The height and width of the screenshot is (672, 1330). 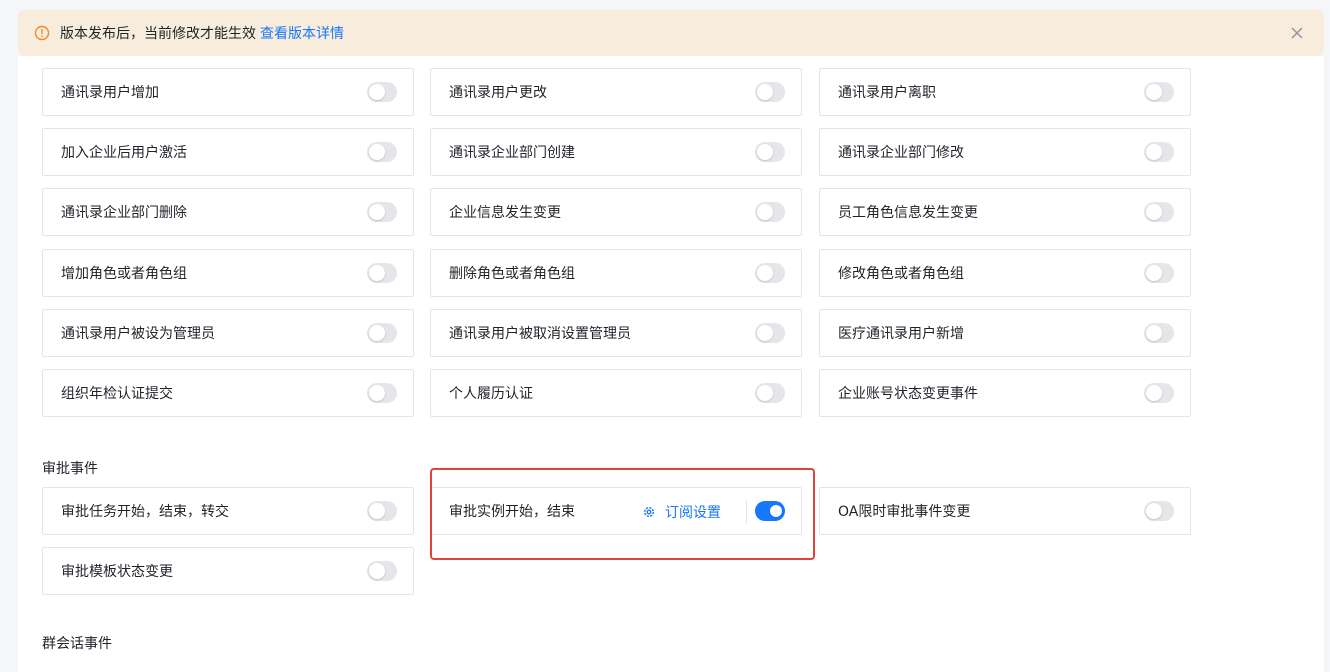 I want to click on divider, so click(x=746, y=512).